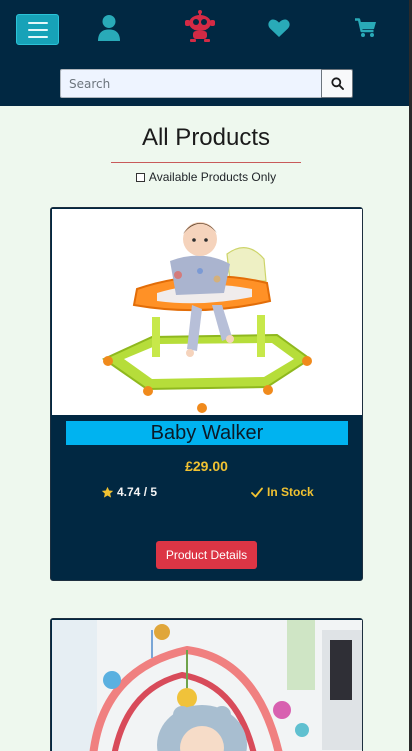 The height and width of the screenshot is (751, 412). What do you see at coordinates (366, 30) in the screenshot?
I see `cart-icon` at bounding box center [366, 30].